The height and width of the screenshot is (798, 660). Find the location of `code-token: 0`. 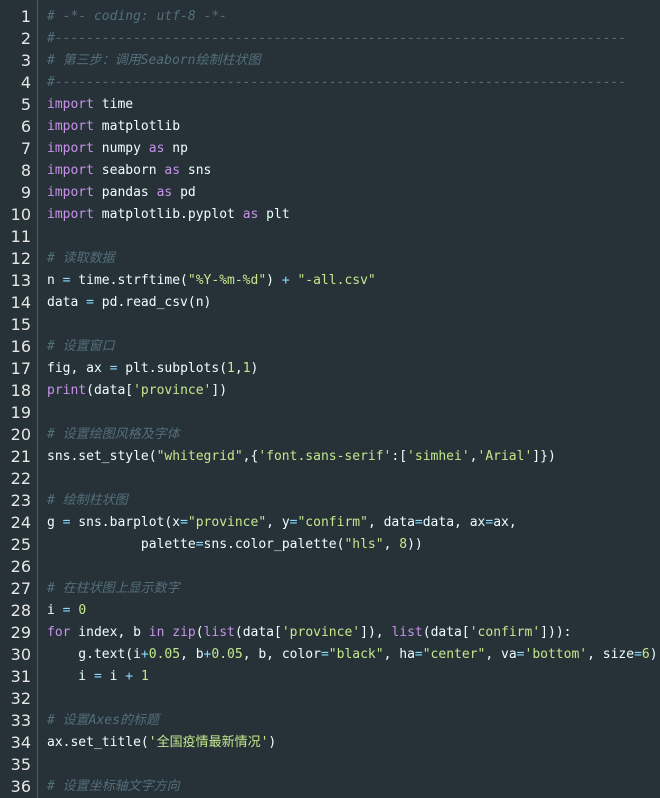

code-token: 0 is located at coordinates (82, 610).